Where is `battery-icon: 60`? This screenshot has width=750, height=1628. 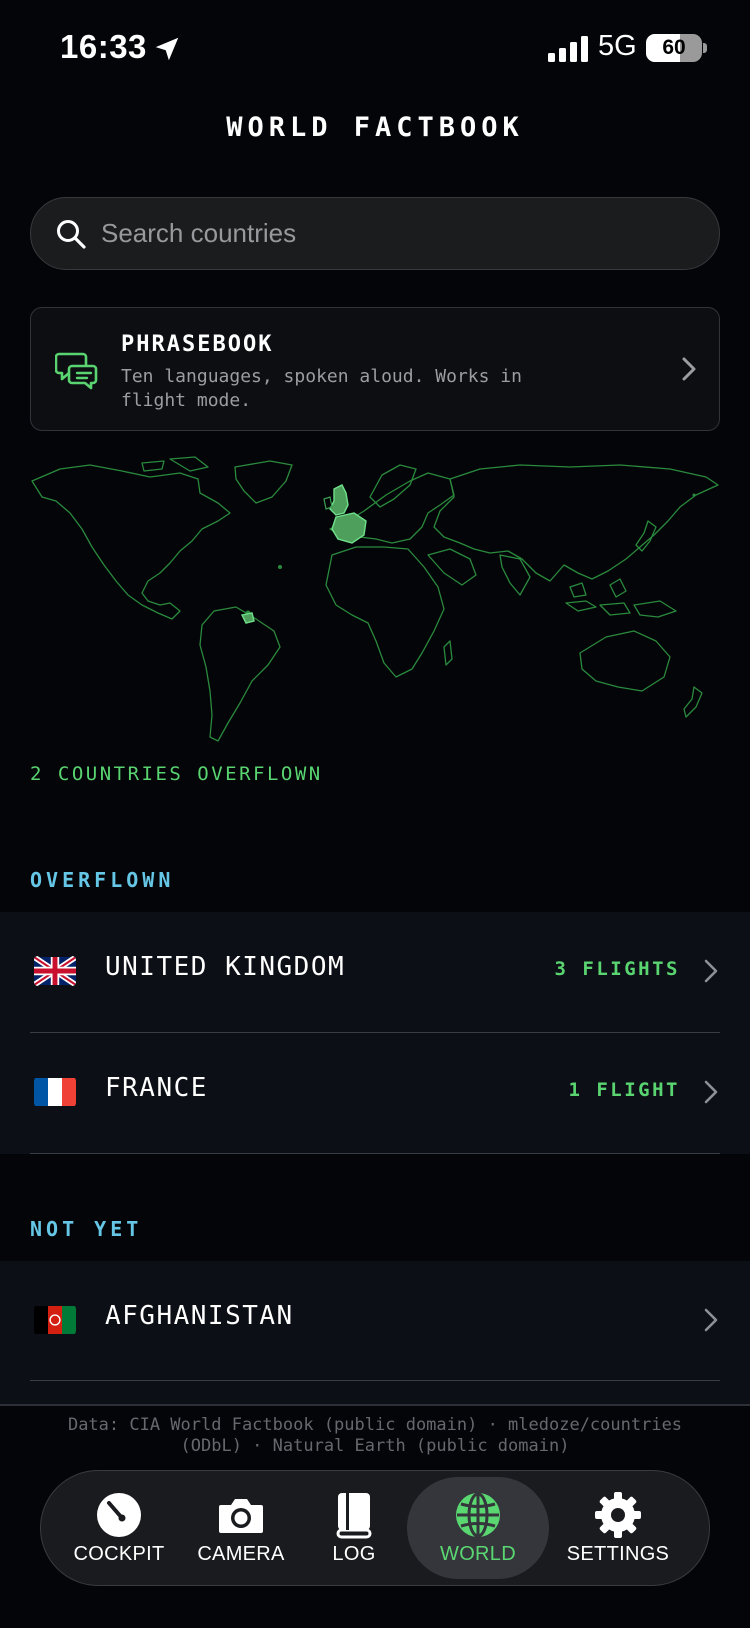 battery-icon: 60 is located at coordinates (674, 48).